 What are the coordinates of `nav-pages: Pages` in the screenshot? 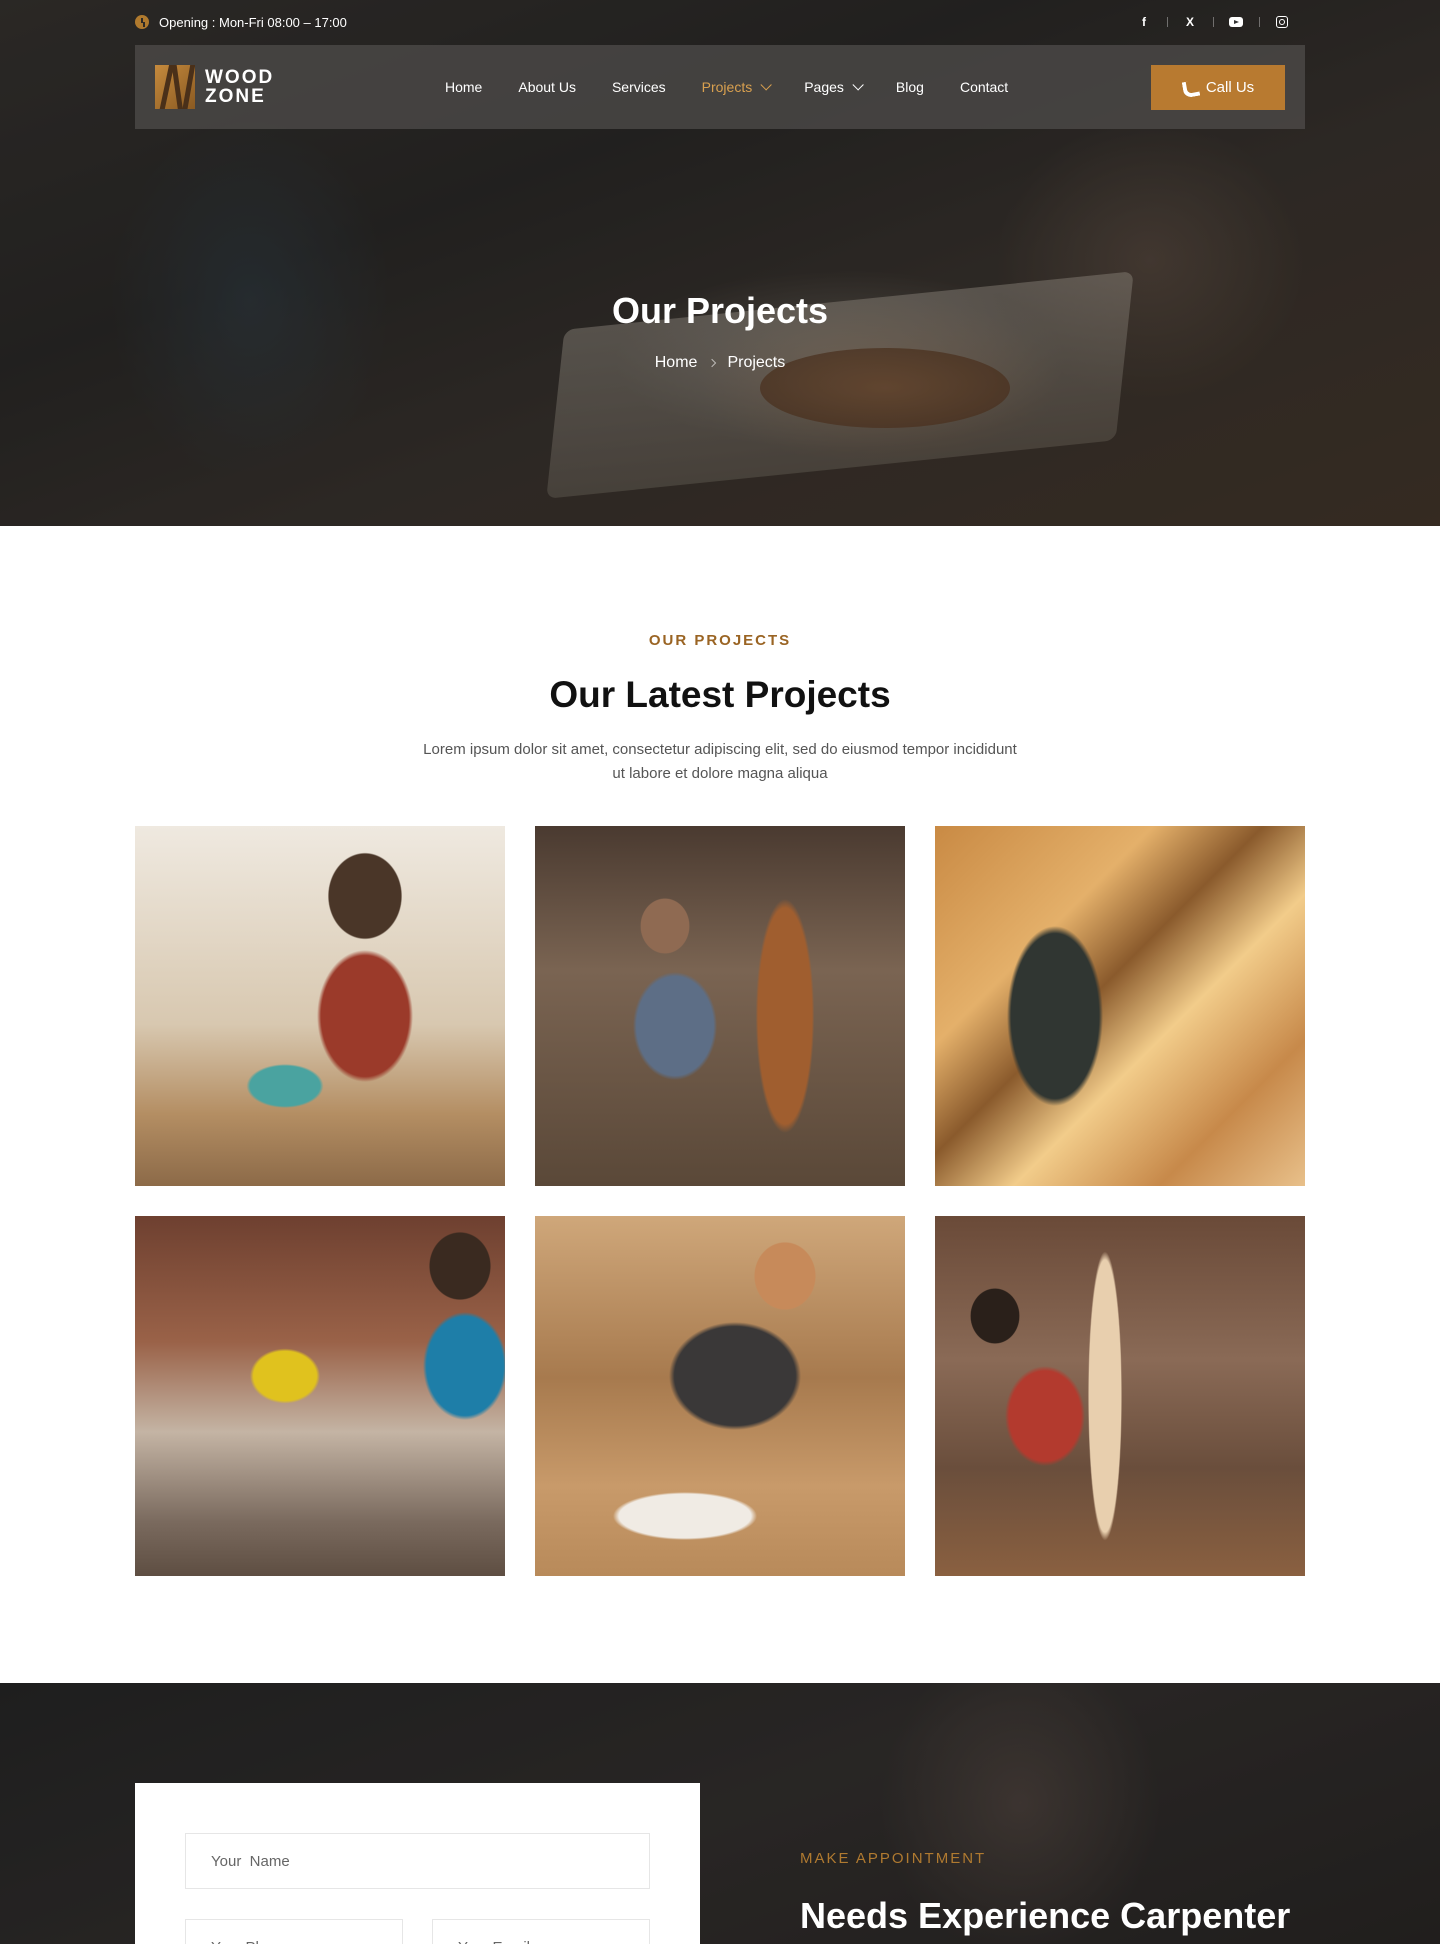 It's located at (834, 87).